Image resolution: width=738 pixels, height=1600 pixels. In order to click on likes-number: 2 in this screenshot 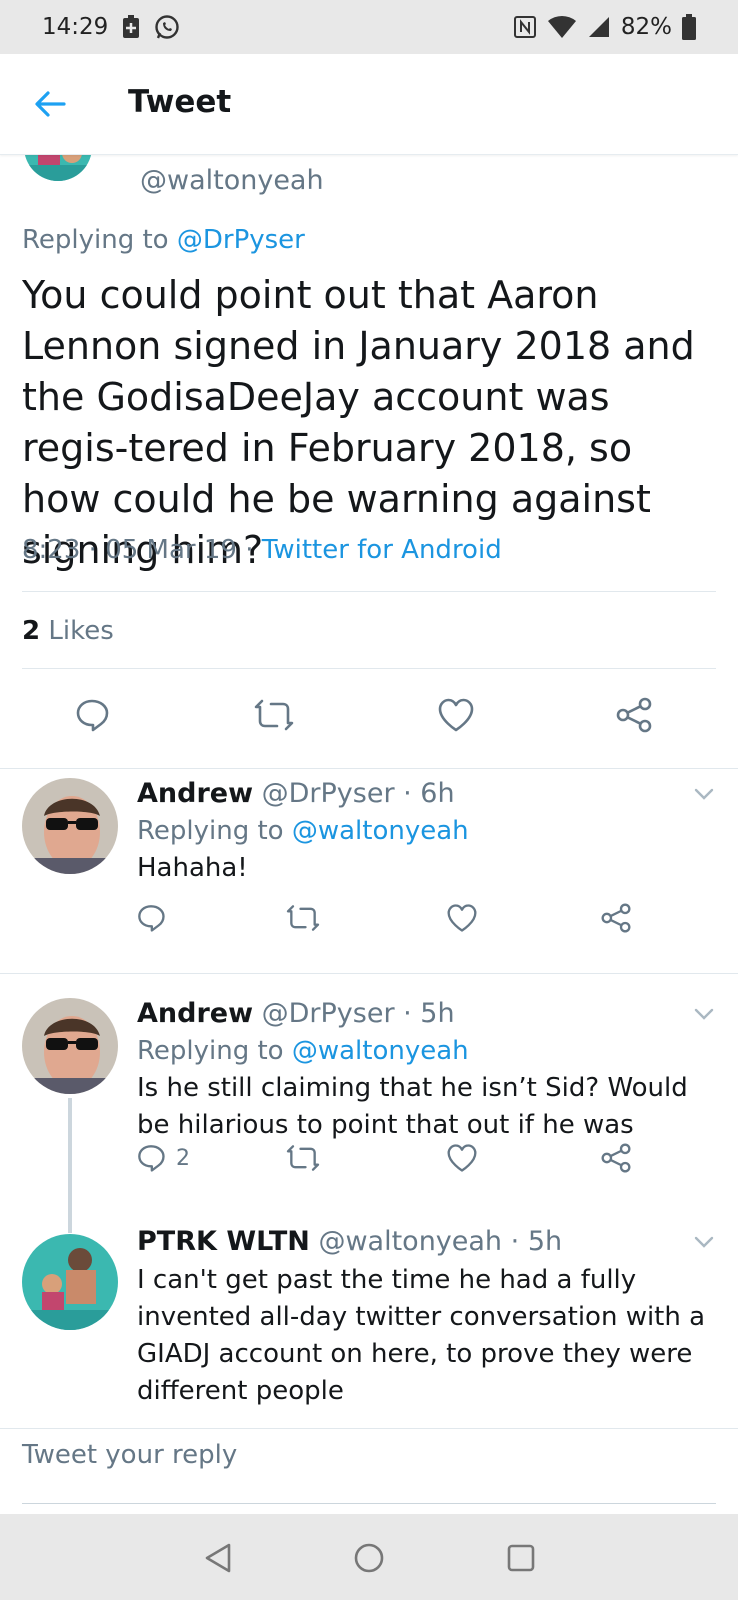, I will do `click(31, 631)`.